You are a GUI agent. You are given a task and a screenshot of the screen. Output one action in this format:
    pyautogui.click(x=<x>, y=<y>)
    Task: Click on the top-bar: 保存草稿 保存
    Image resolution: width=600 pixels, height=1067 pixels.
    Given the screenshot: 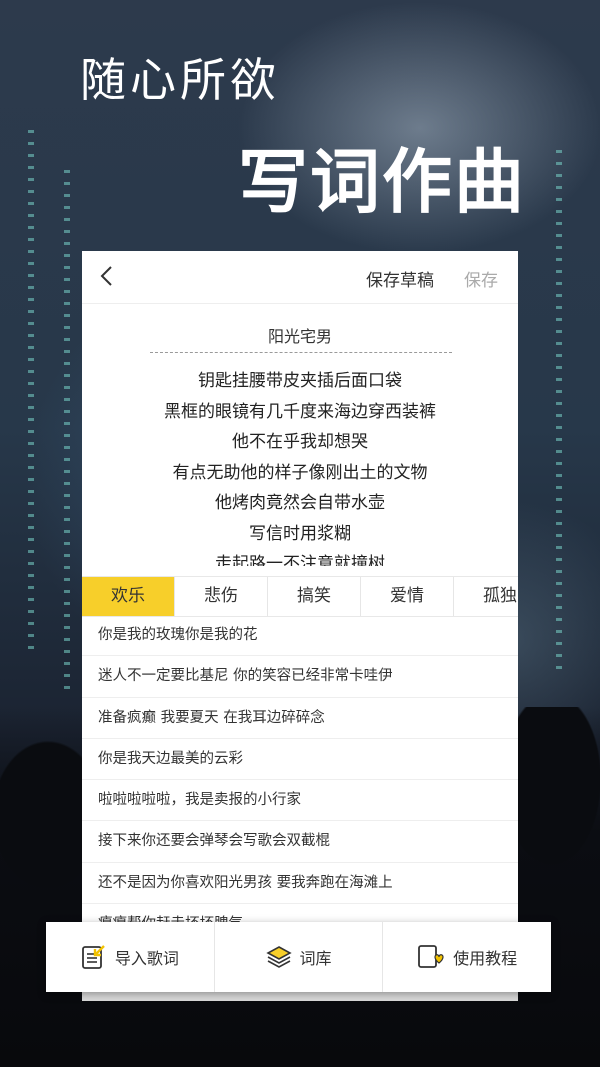 What is the action you would take?
    pyautogui.click(x=300, y=277)
    